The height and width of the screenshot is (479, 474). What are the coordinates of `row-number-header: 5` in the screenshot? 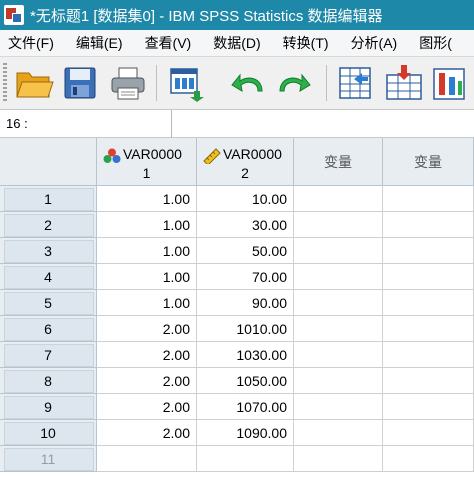 It's located at (48, 303).